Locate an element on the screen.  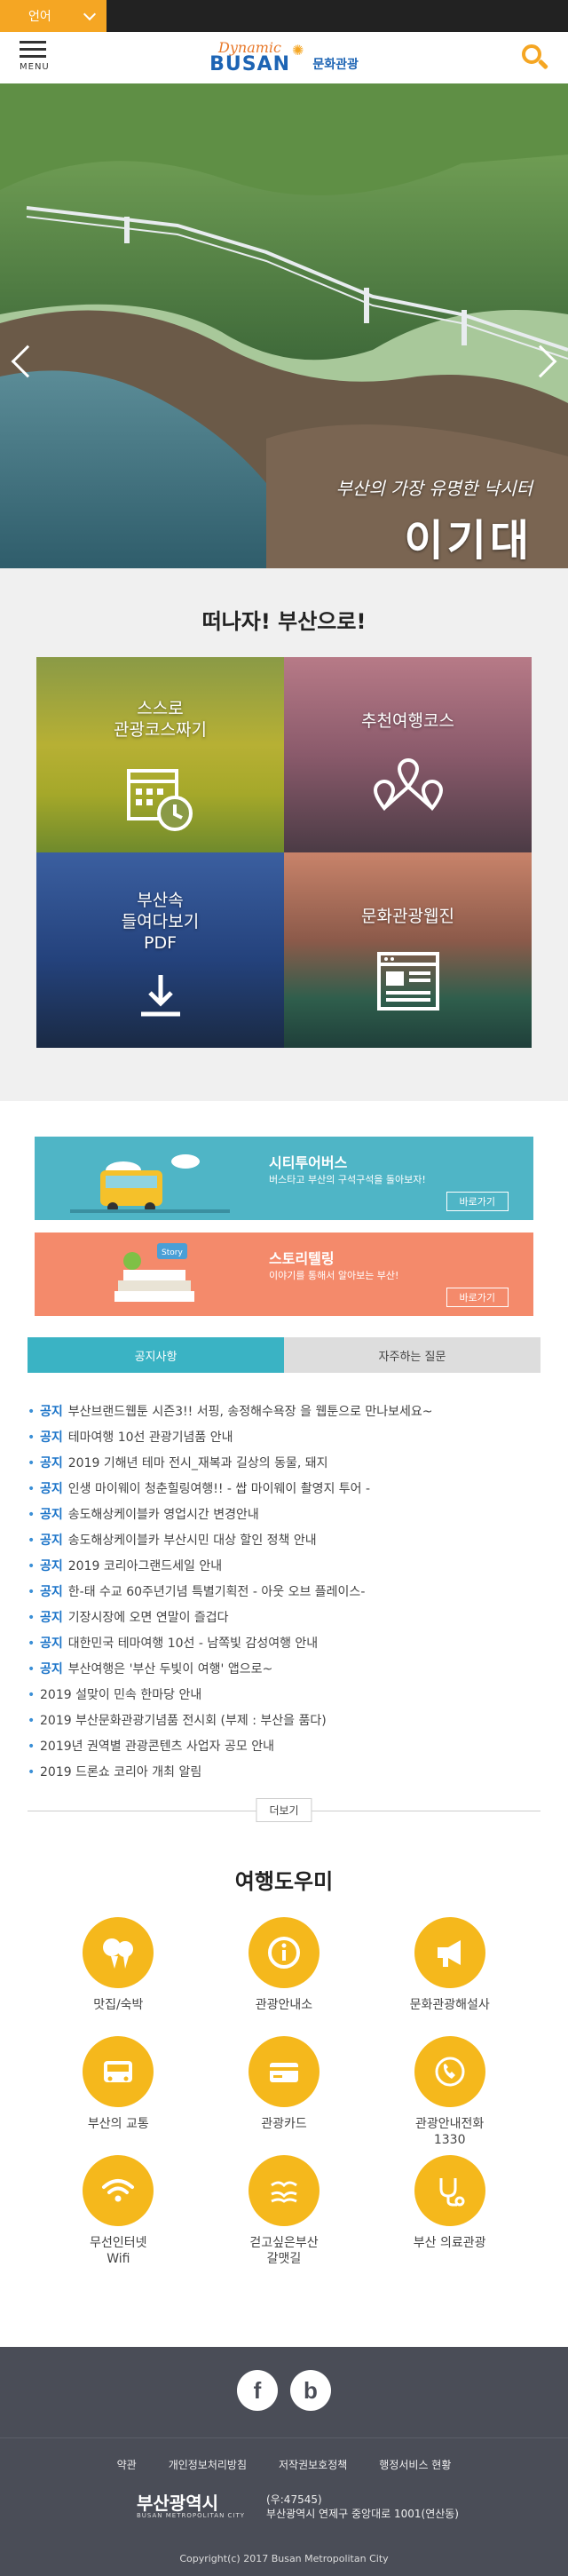
search-button is located at coordinates (535, 58).